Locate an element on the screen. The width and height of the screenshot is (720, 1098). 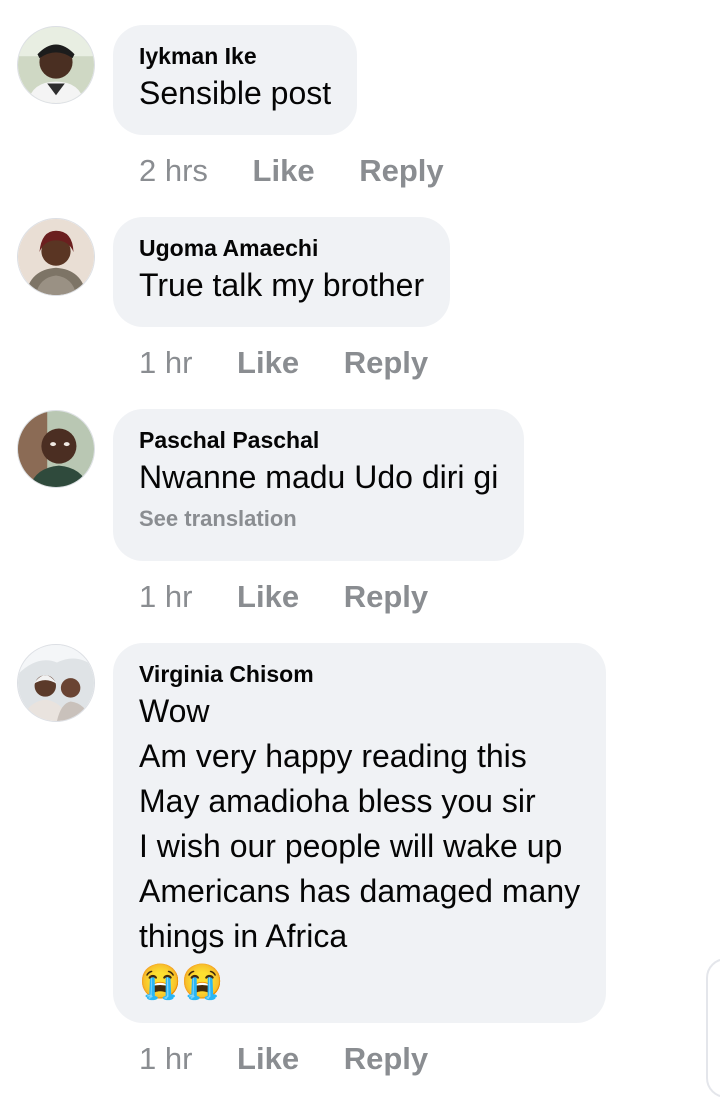
comment-bubble: Iykman Ike Sensible post is located at coordinates (235, 80).